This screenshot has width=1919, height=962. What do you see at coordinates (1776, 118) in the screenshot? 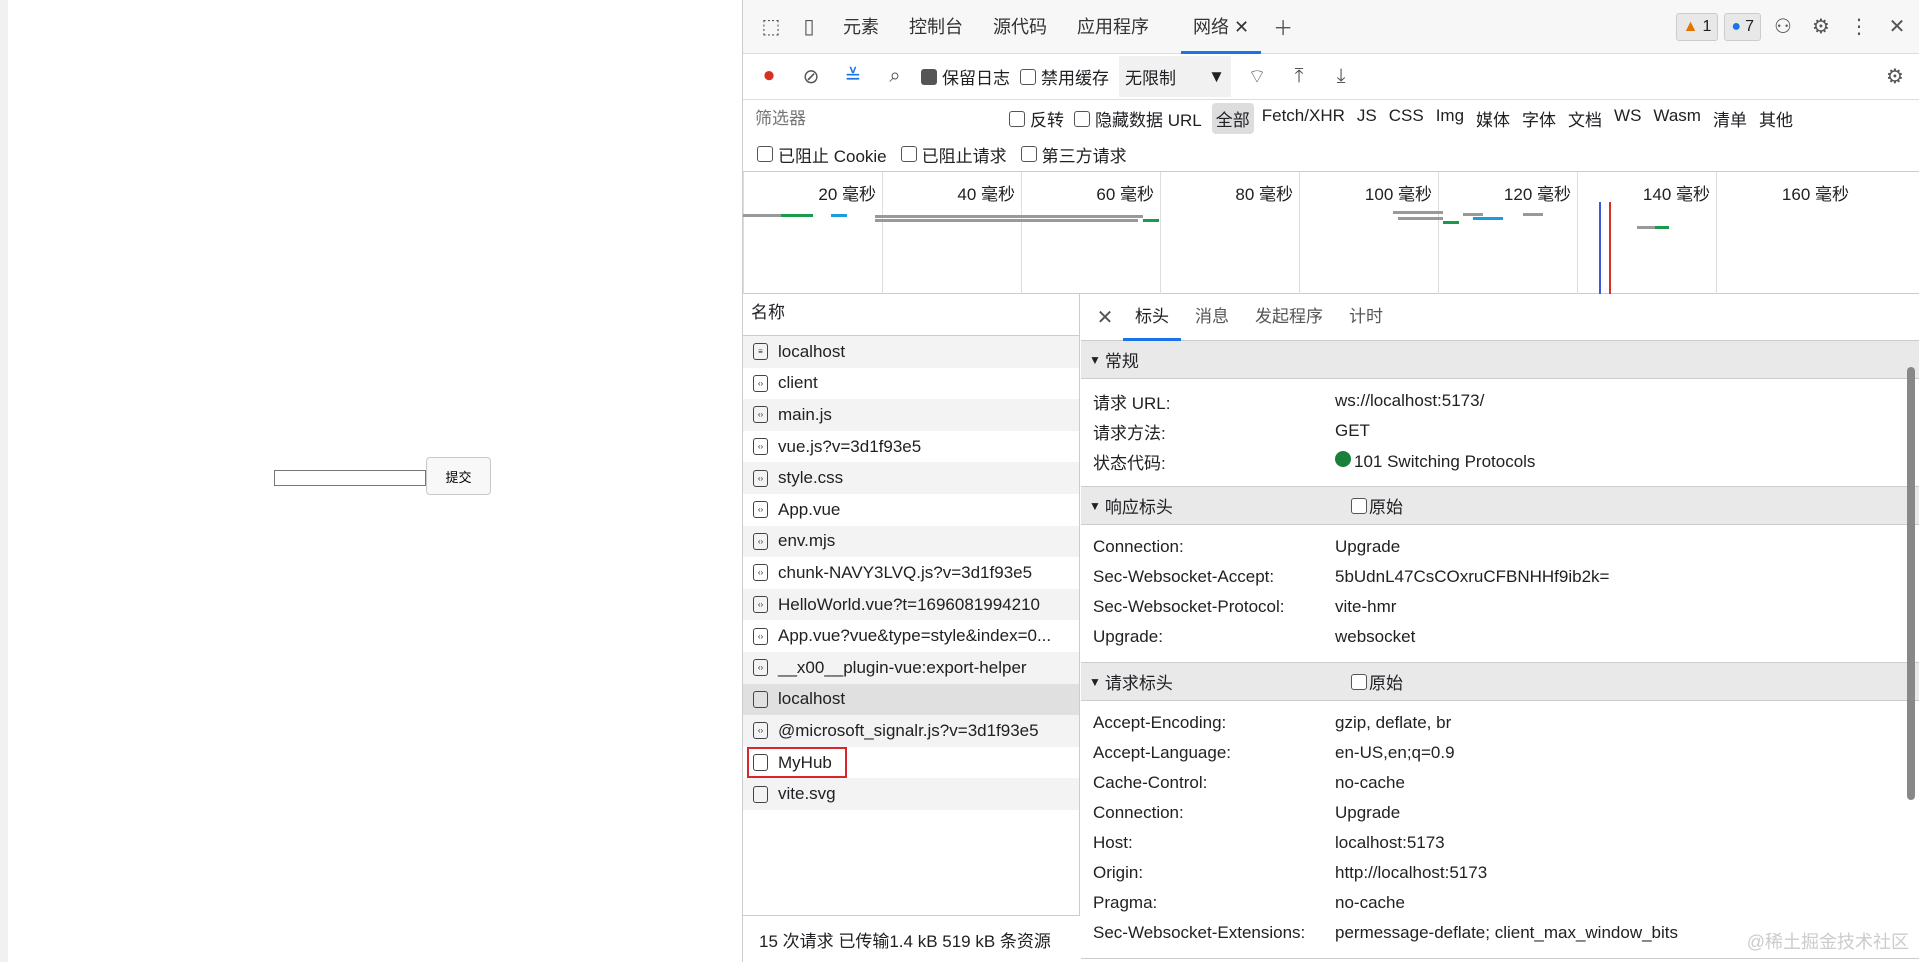
I see `filter-type-11: 其他` at bounding box center [1776, 118].